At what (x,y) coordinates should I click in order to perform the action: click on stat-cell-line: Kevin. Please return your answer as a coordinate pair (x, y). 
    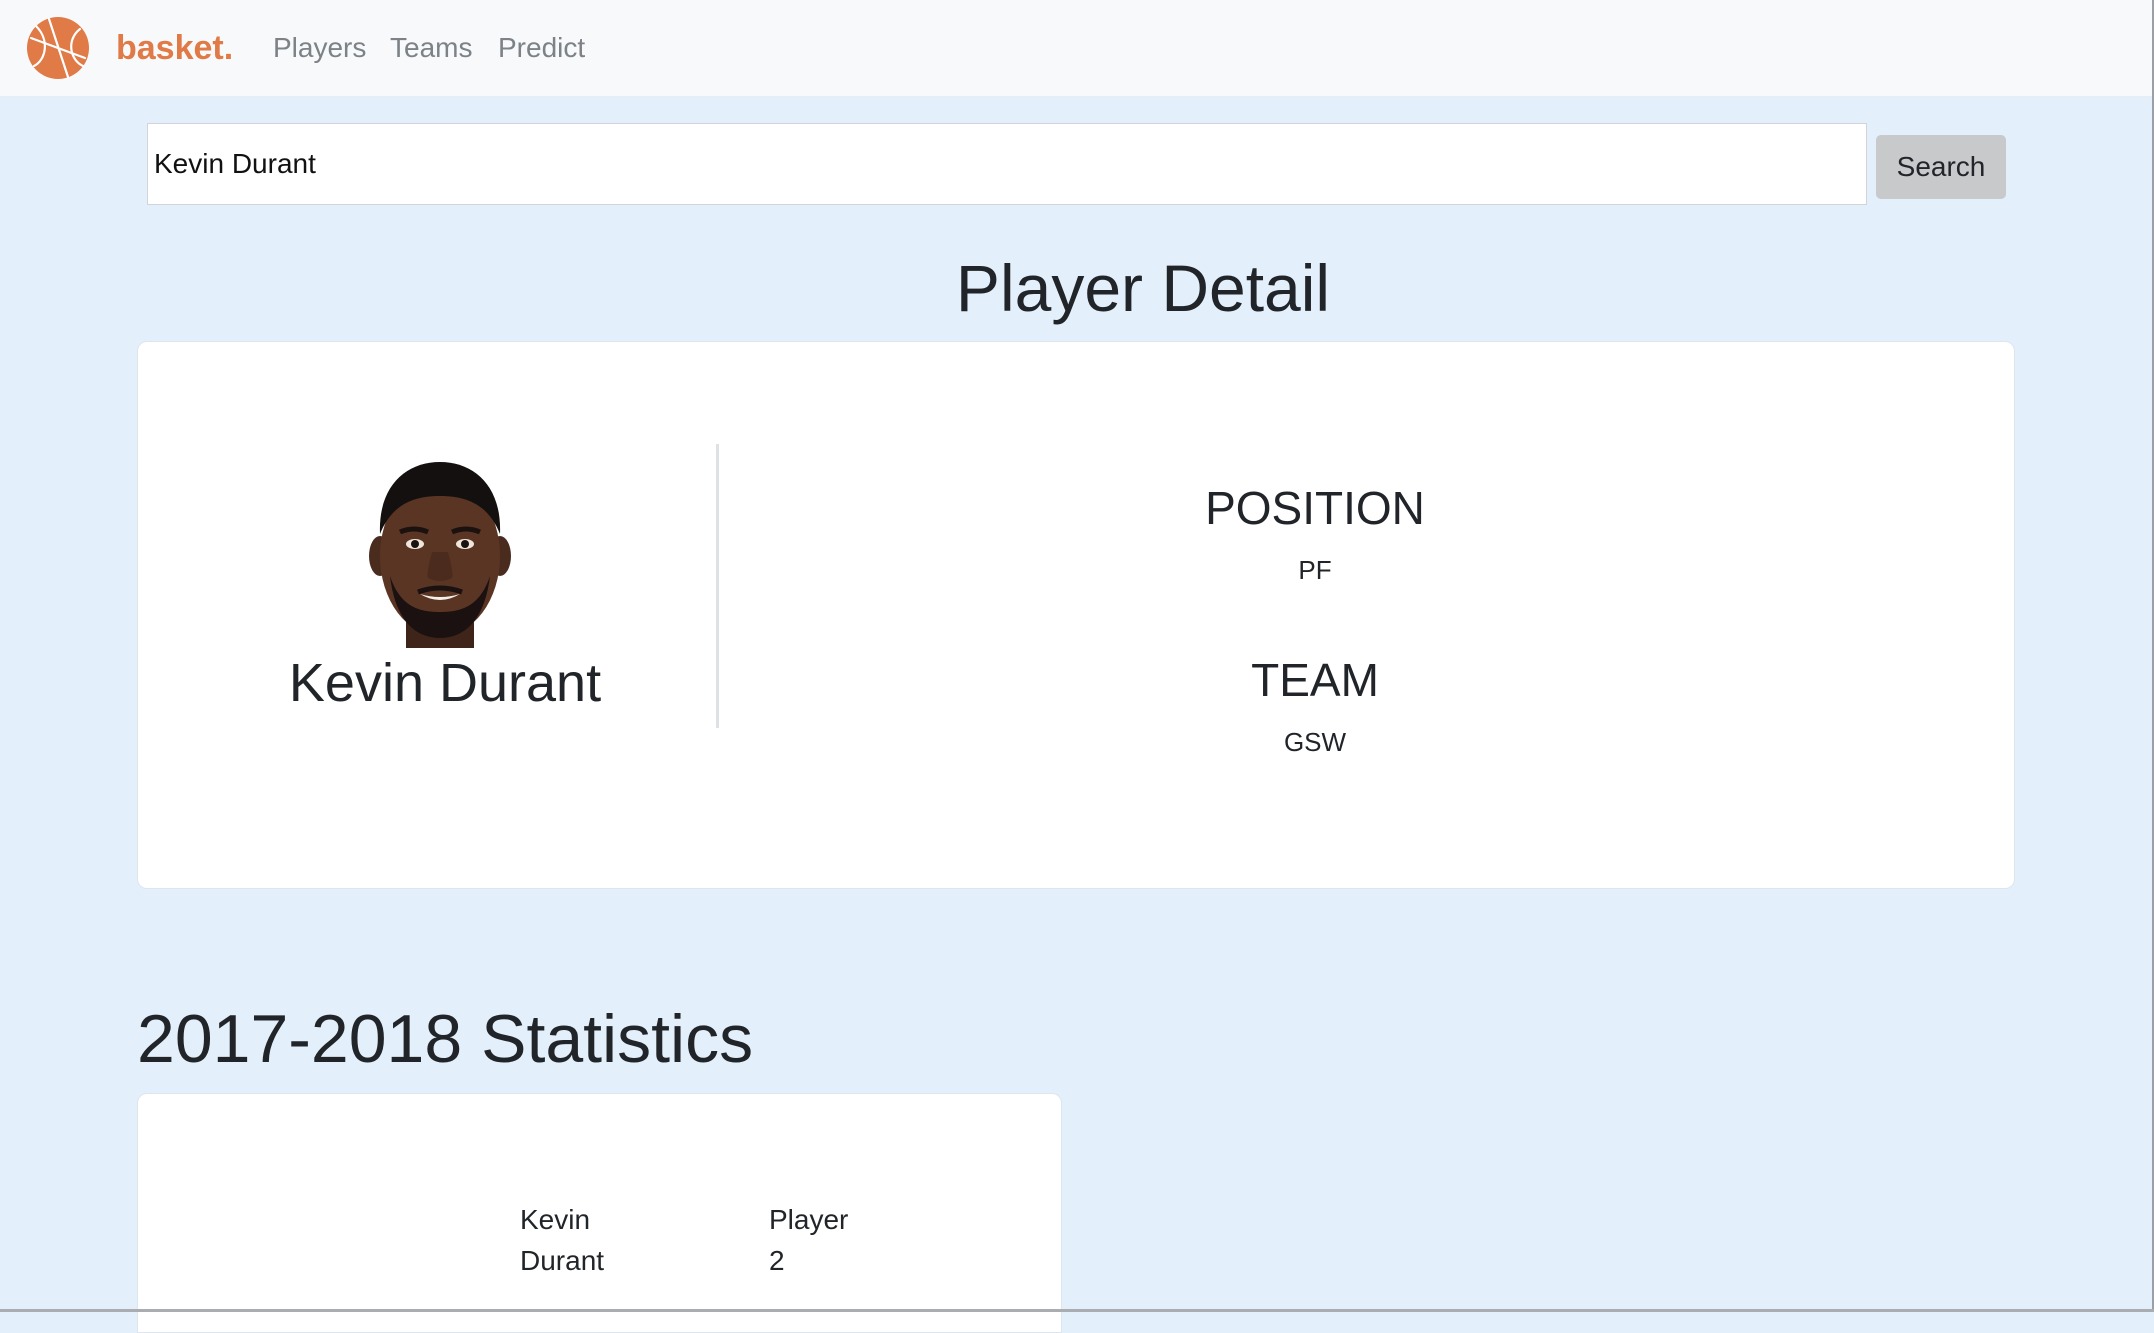
    Looking at the image, I should click on (555, 1219).